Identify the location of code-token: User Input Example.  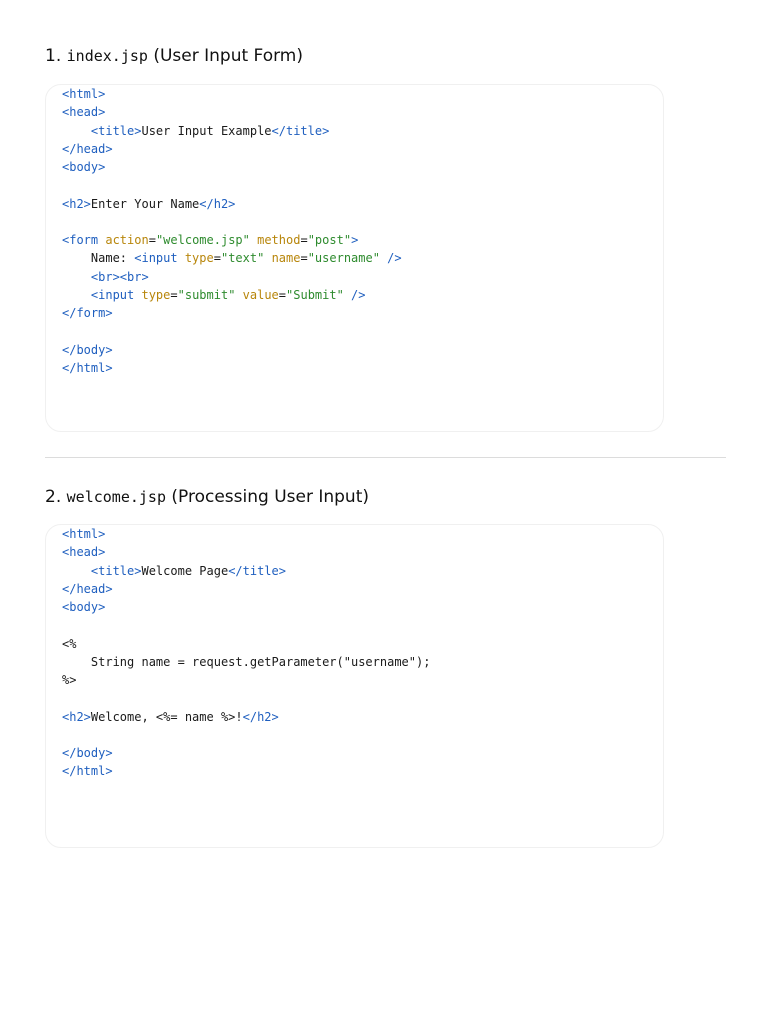
(206, 130).